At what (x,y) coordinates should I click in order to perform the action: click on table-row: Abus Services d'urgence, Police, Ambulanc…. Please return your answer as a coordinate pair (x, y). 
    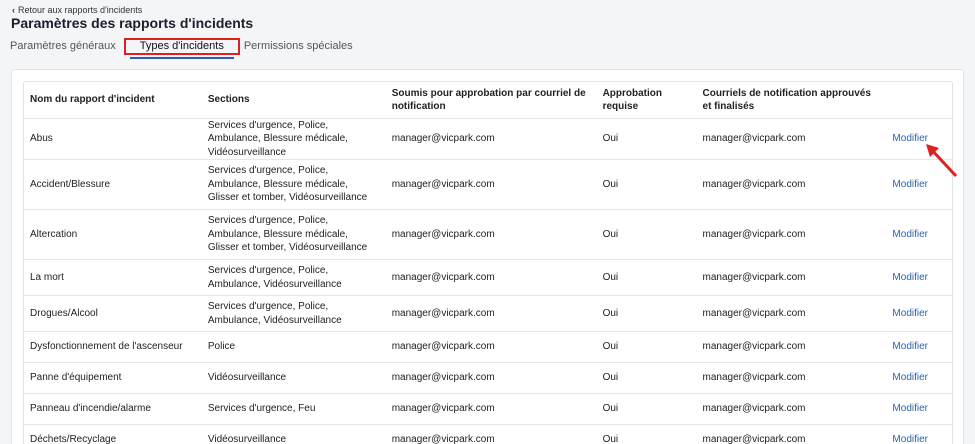
    Looking at the image, I should click on (488, 139).